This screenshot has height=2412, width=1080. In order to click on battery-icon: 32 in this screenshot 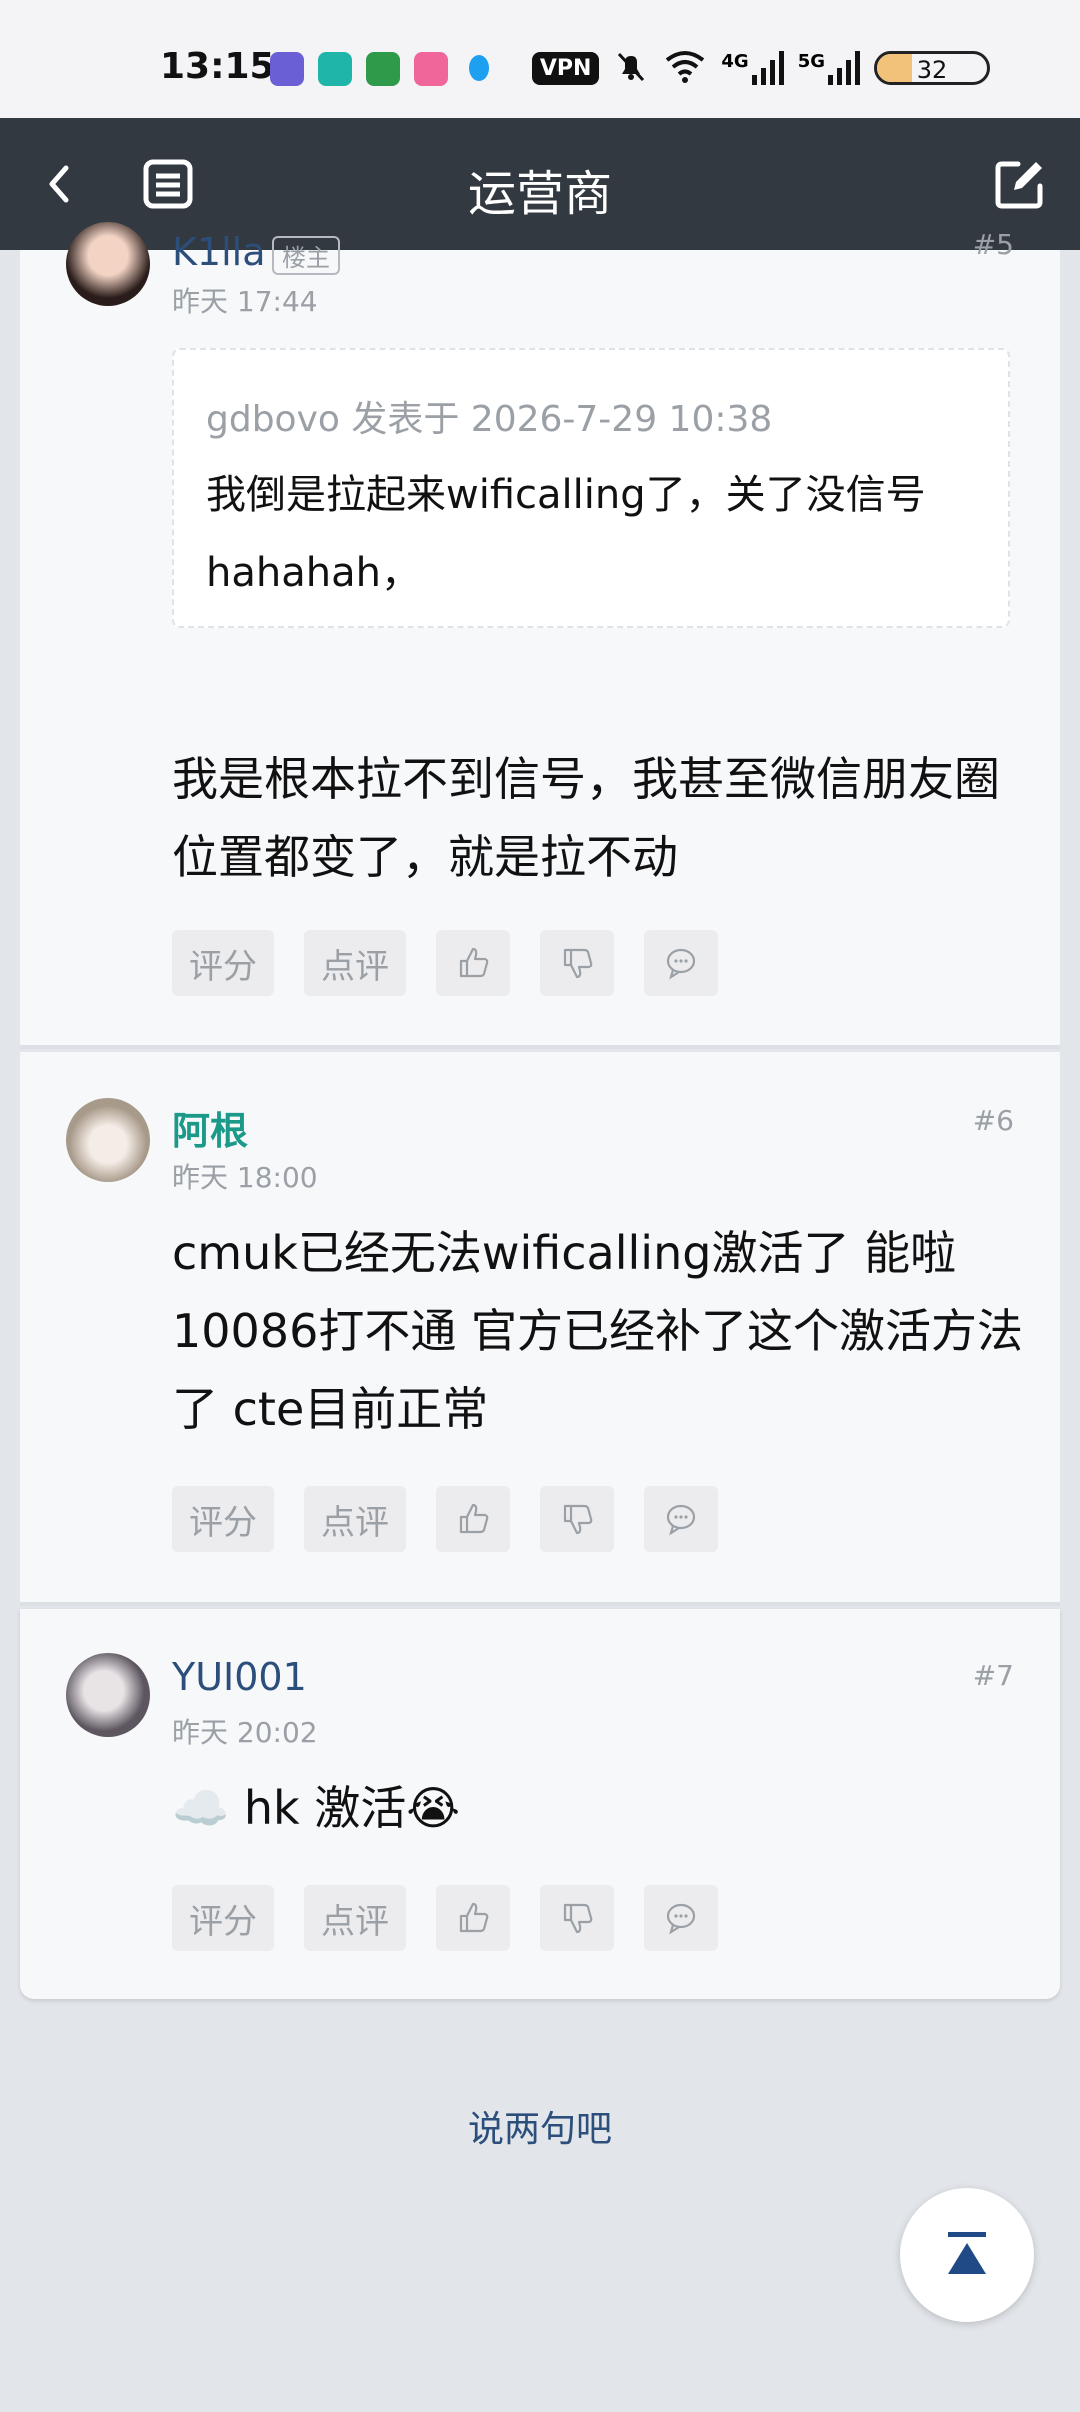, I will do `click(932, 68)`.